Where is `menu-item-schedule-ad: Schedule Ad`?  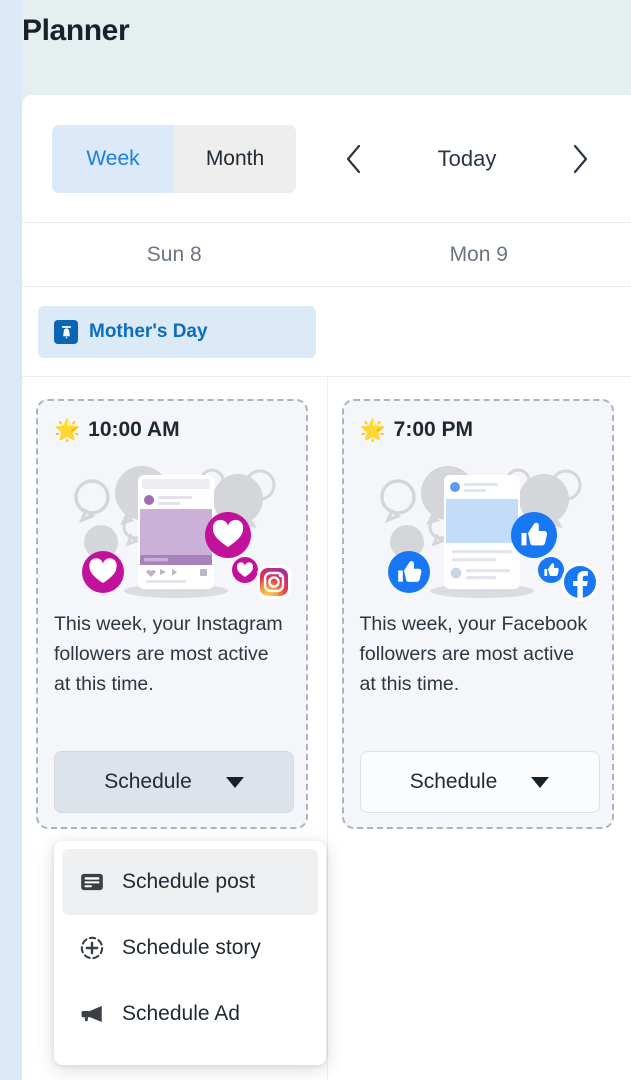 menu-item-schedule-ad: Schedule Ad is located at coordinates (190, 1014).